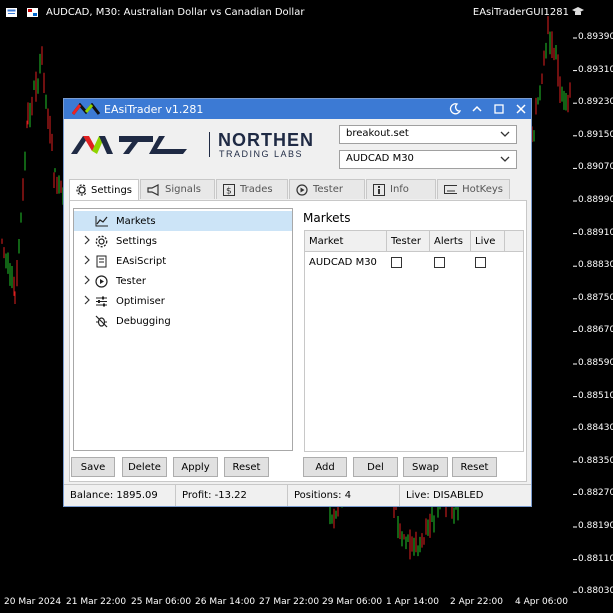 The width and height of the screenshot is (613, 613). What do you see at coordinates (103, 301) in the screenshot?
I see `sliders-icon` at bounding box center [103, 301].